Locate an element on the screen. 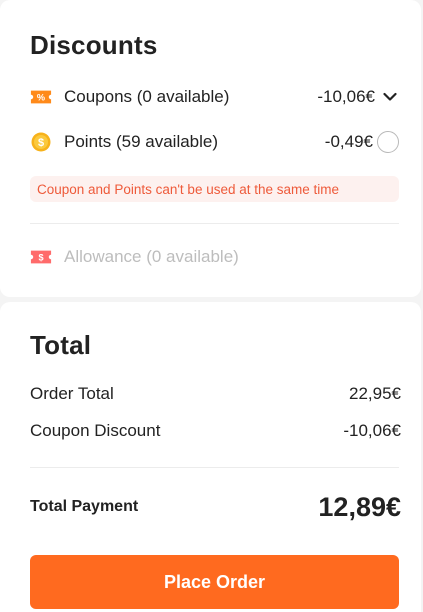 This screenshot has height=612, width=423. allowance-label: Allowance (0 available) is located at coordinates (151, 256).